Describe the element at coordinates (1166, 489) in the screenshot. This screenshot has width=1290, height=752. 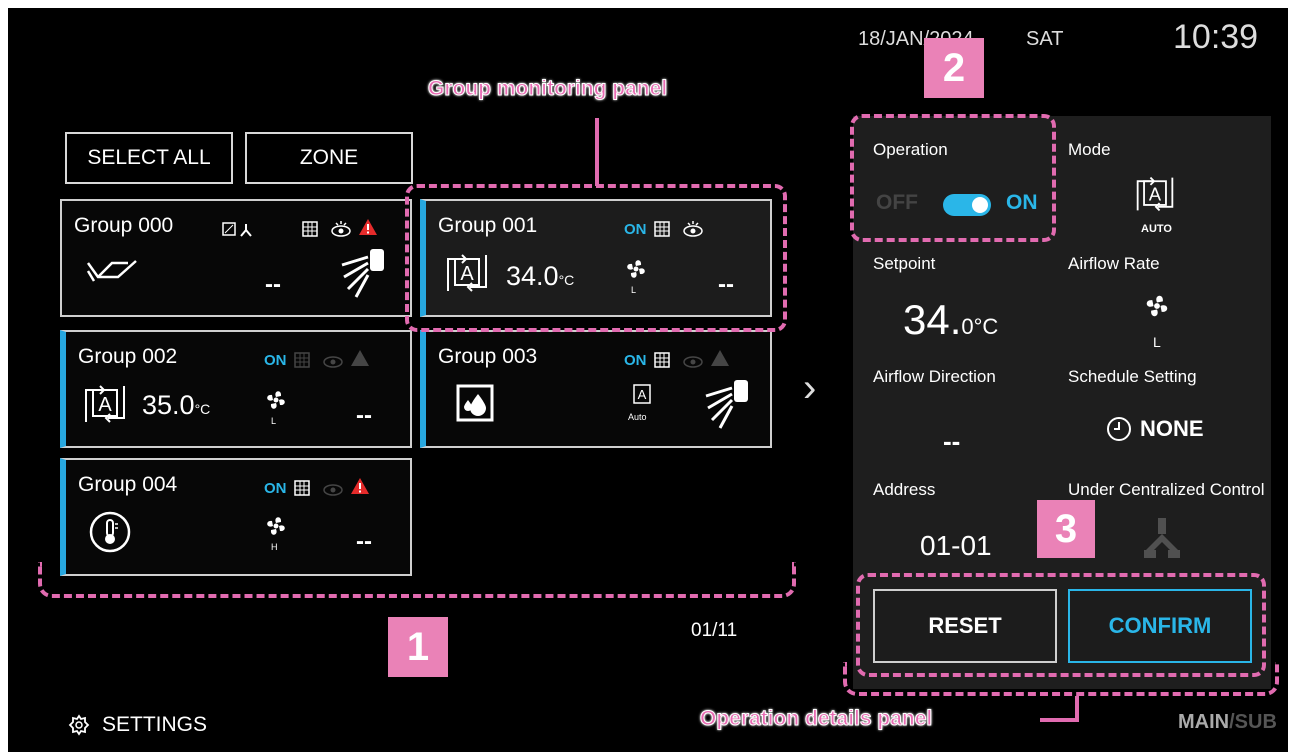
I see `centralized-control-label: Under Centralized Control` at that location.